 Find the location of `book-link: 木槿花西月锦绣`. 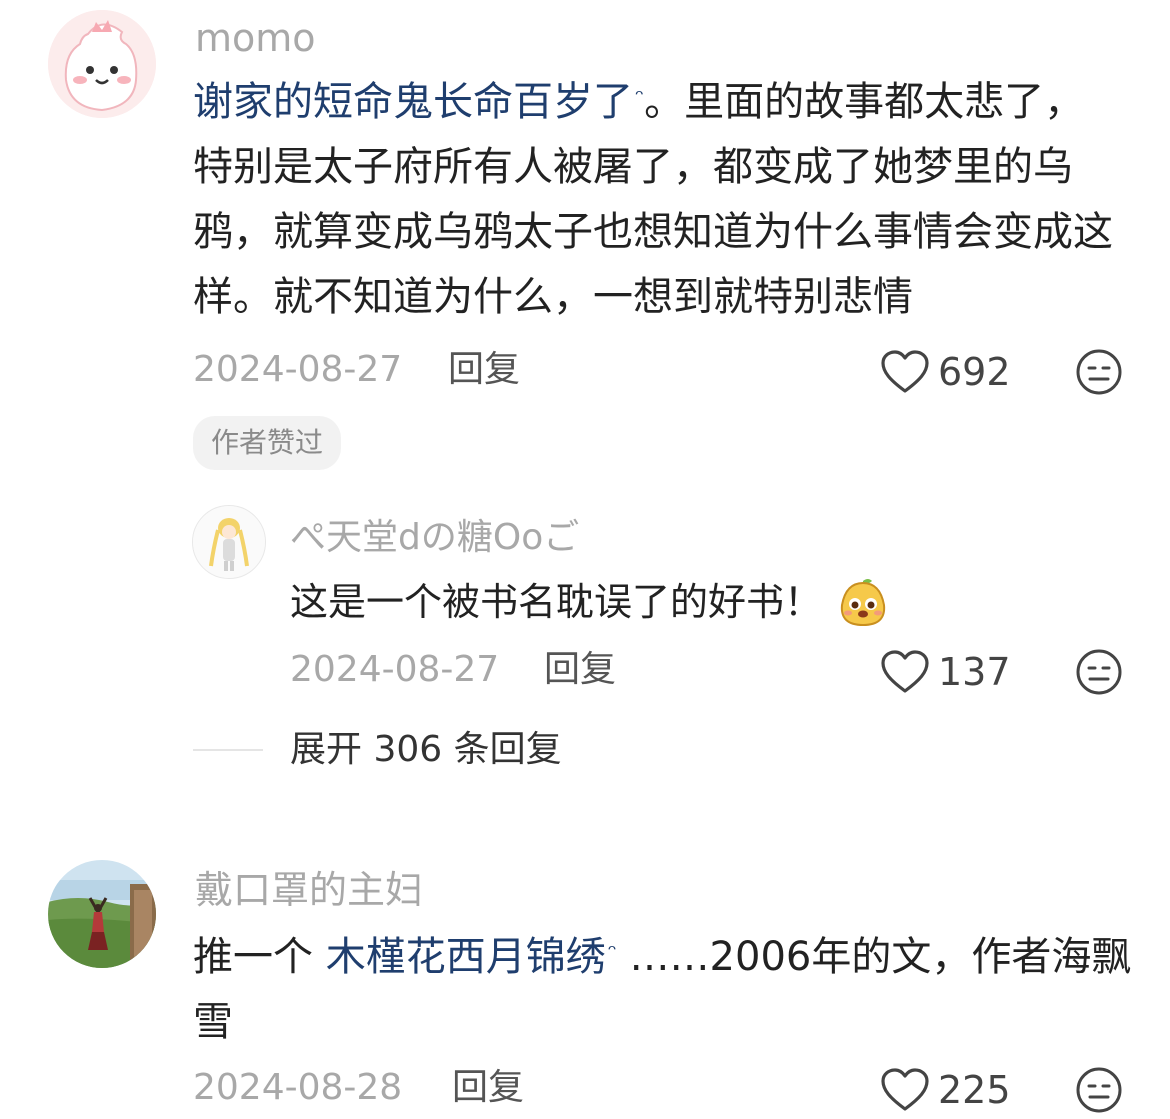

book-link: 木槿花西月锦绣 is located at coordinates (466, 957).